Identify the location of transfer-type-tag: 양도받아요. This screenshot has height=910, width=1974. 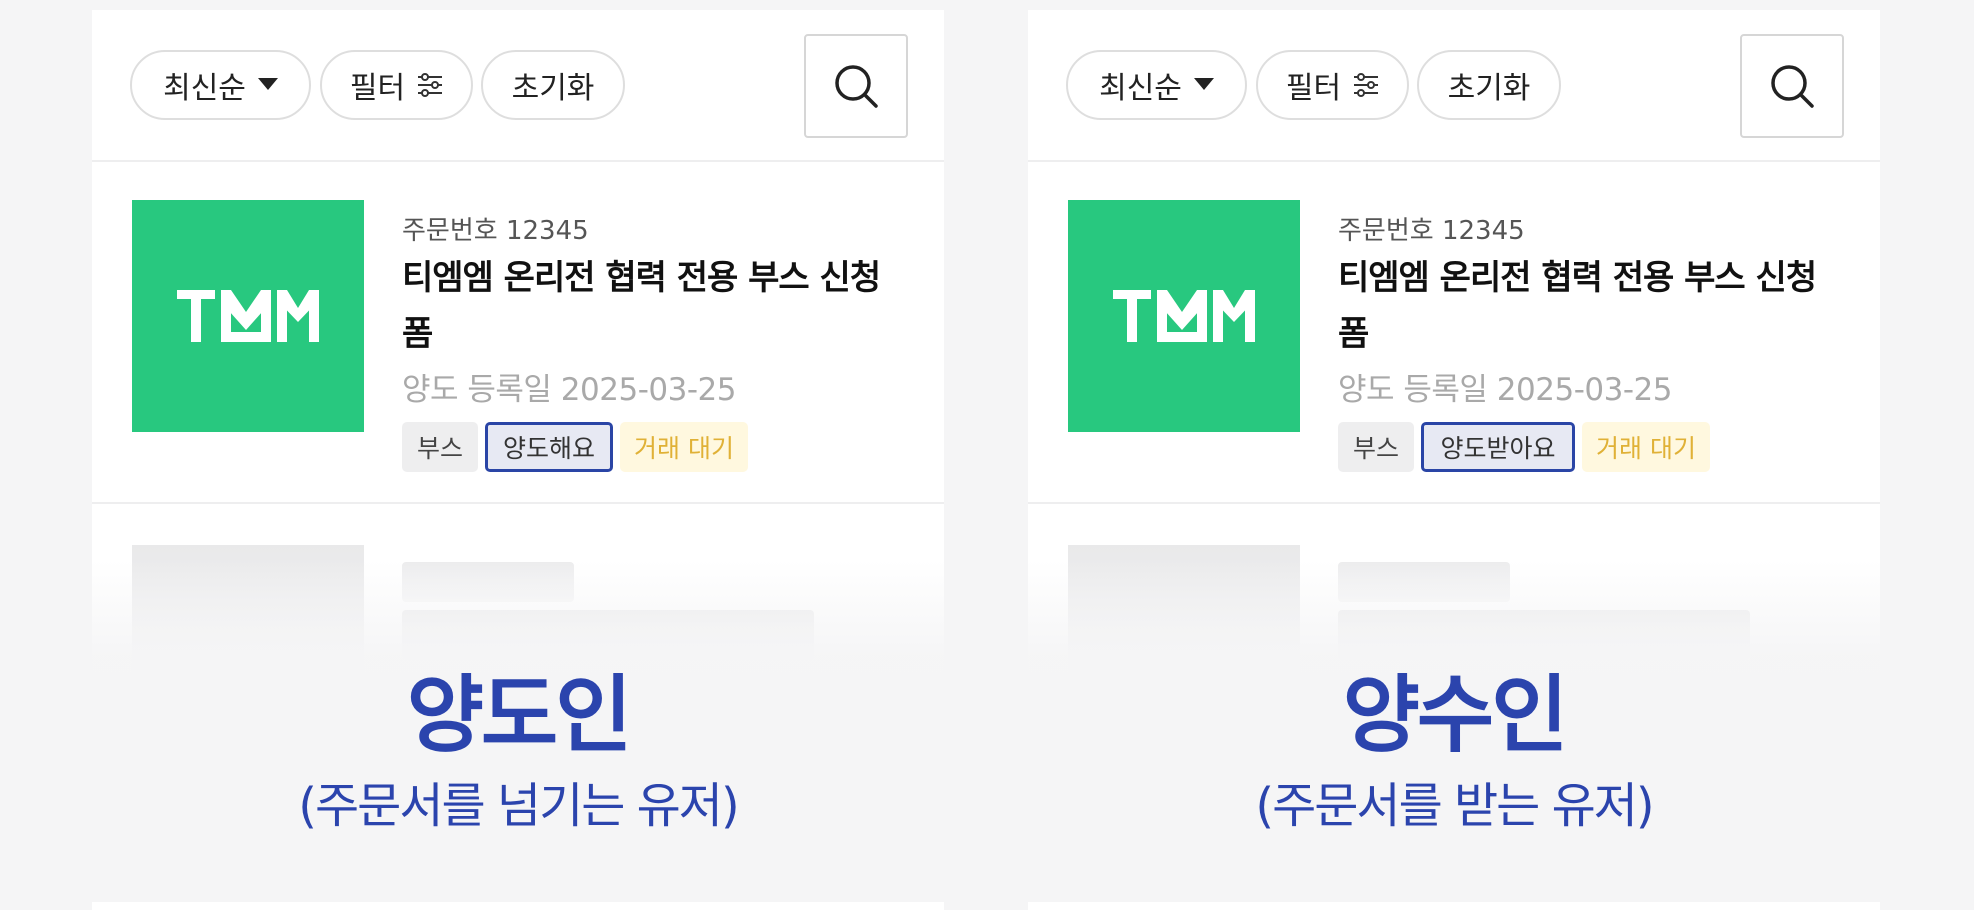
(1498, 447).